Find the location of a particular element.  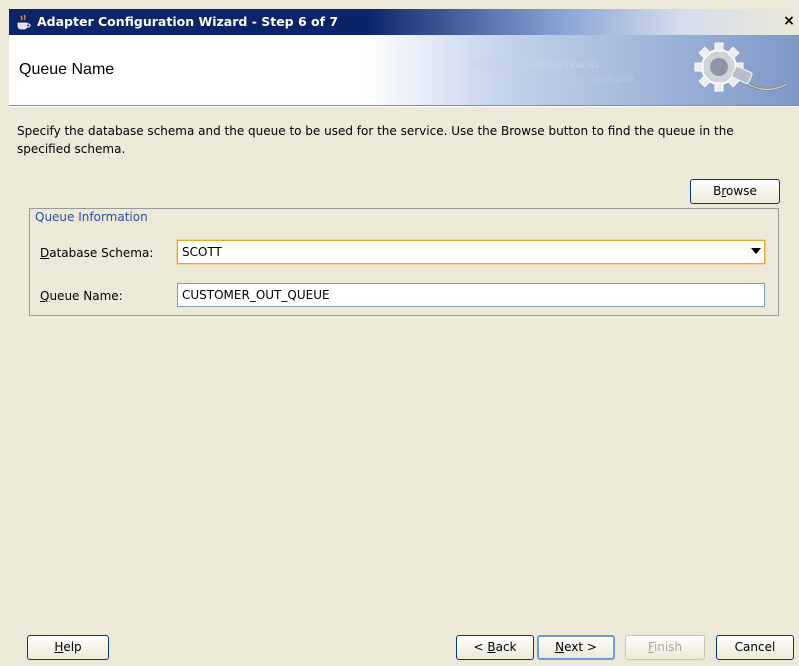

gear-plug-icon is located at coordinates (741, 67).